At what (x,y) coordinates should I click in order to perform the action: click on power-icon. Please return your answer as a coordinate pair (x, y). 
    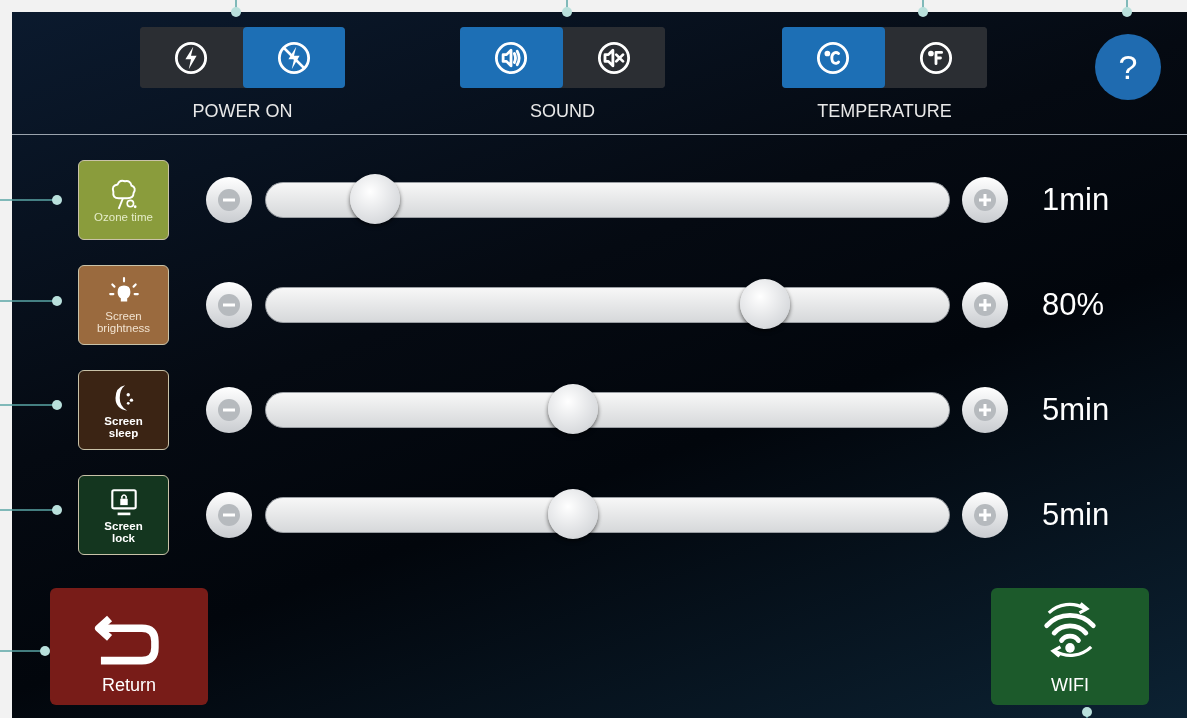
    Looking at the image, I should click on (191, 57).